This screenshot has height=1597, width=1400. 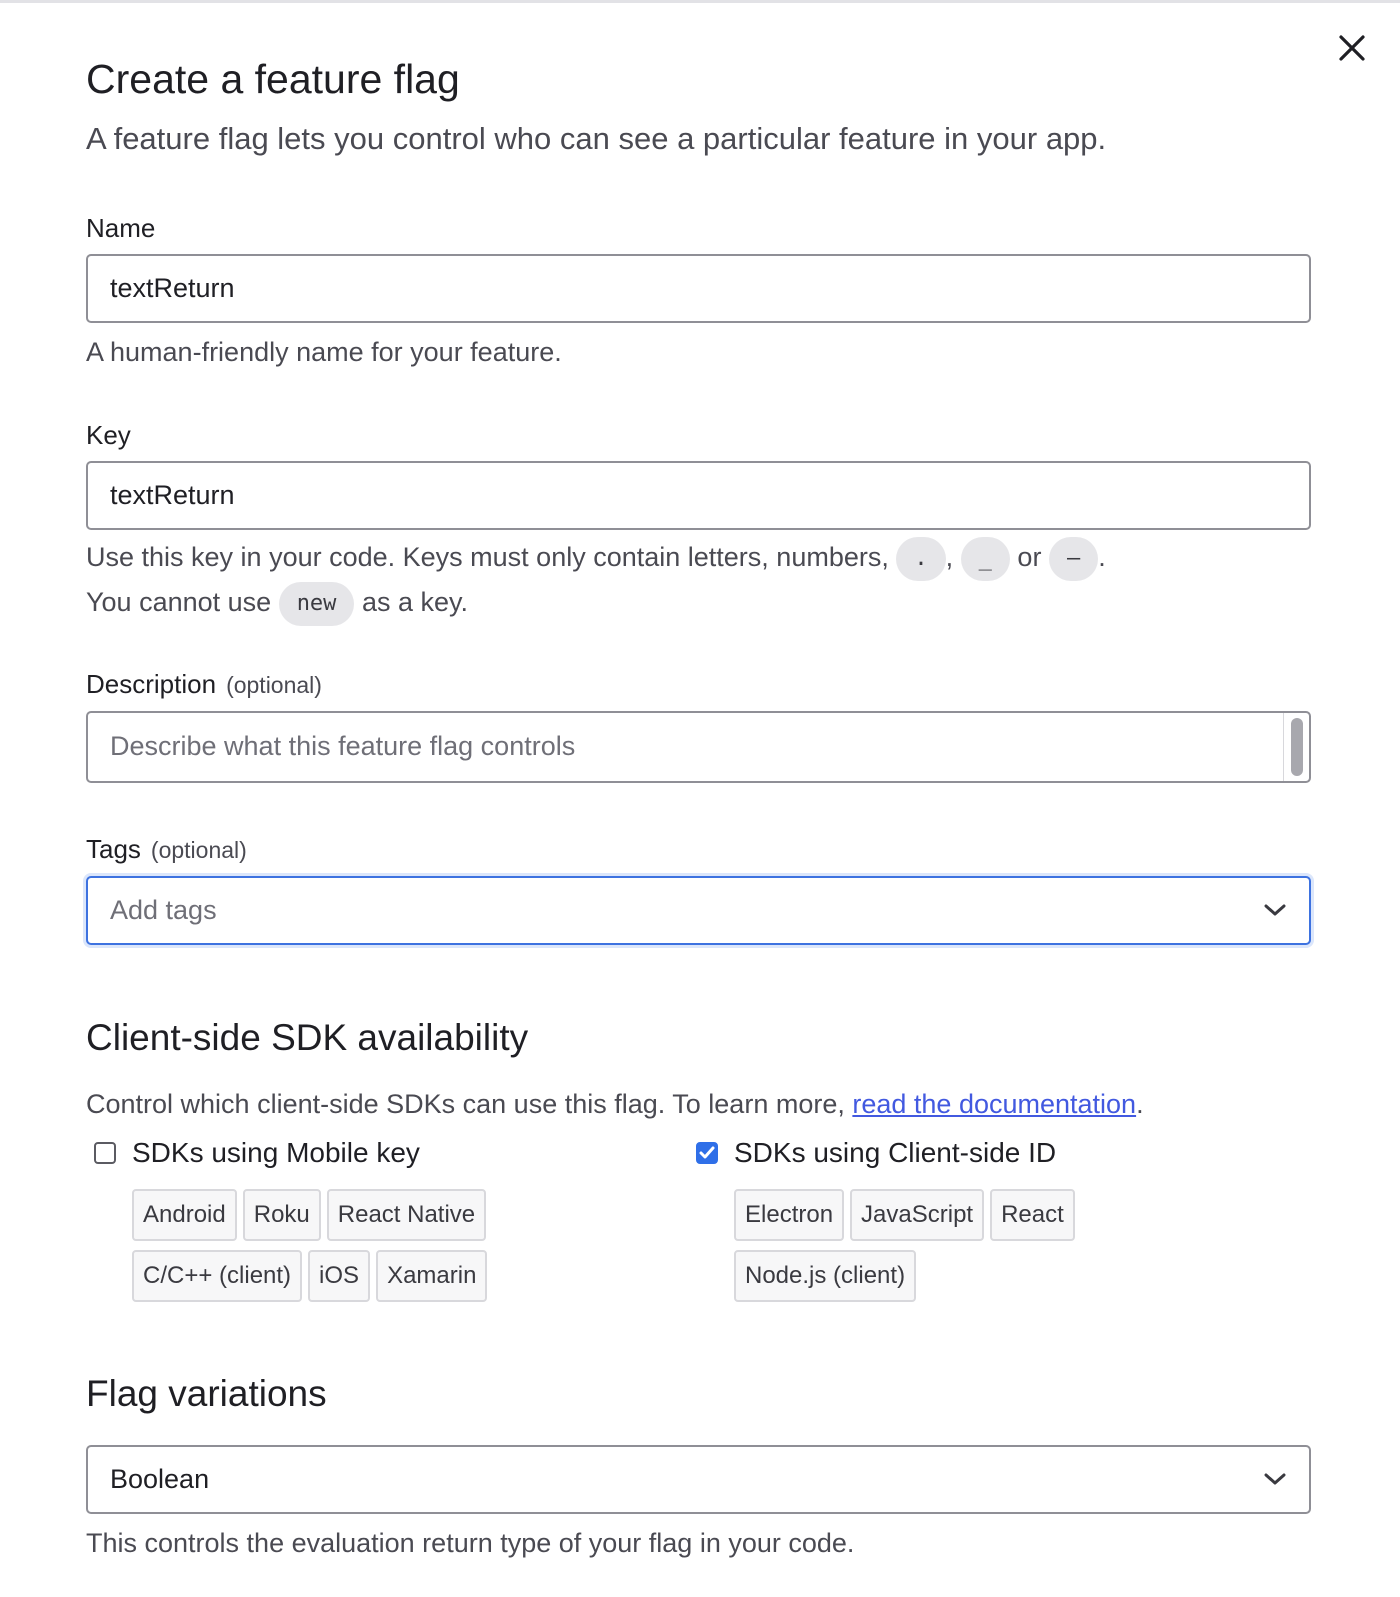 What do you see at coordinates (1029, 557) in the screenshot?
I see `separator-or: or` at bounding box center [1029, 557].